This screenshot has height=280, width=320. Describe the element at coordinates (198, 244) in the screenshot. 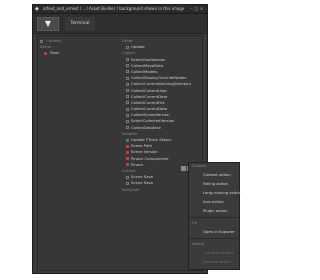

I see `menu-section-label: Debug` at that location.